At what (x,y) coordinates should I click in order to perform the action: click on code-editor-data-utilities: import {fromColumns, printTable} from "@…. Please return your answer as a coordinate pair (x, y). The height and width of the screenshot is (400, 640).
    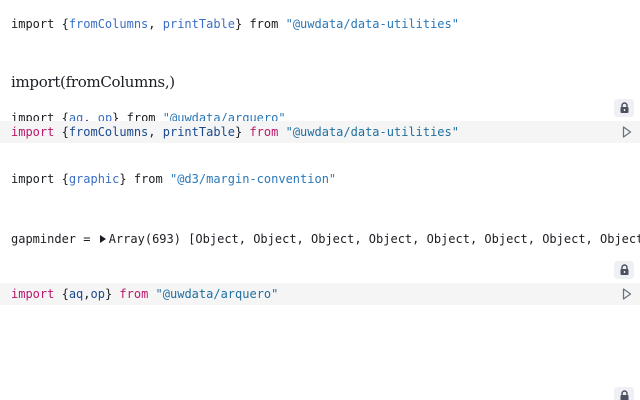
    Looking at the image, I should click on (320, 132).